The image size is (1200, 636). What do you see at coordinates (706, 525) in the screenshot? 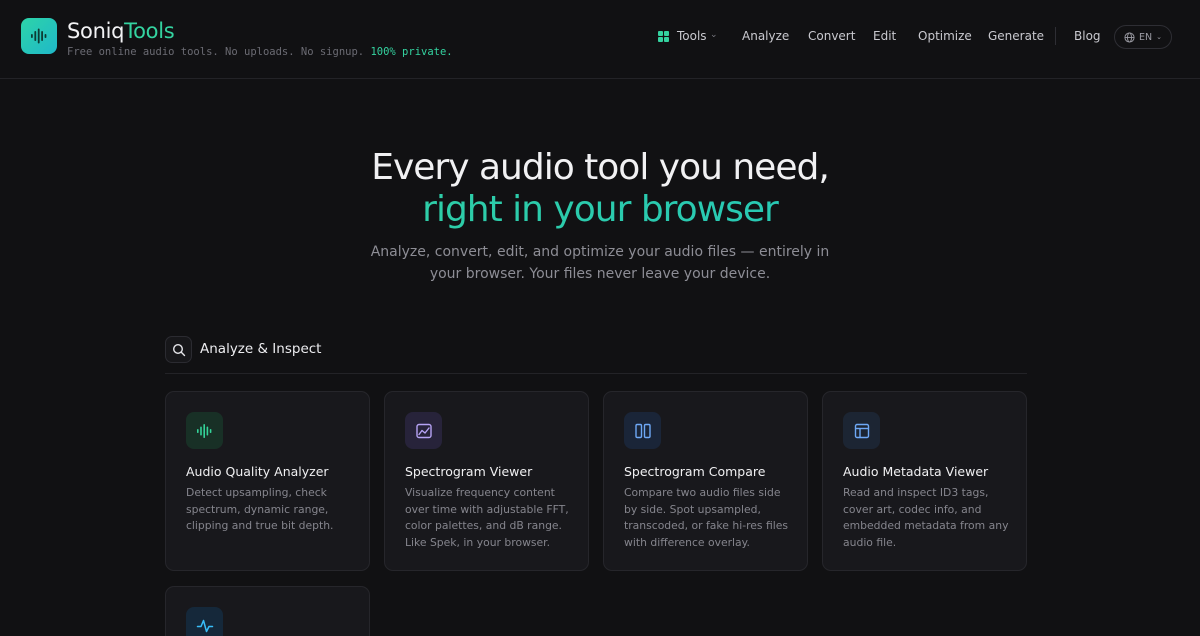
I see `card-desc-line: transcoded, or fake hi-res files` at bounding box center [706, 525].